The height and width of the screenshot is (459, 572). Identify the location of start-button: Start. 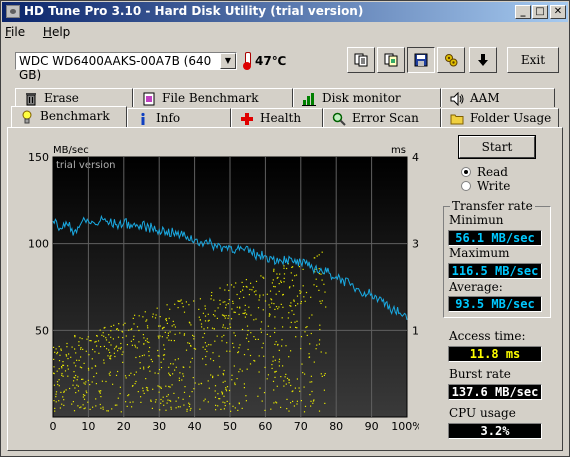
(497, 147).